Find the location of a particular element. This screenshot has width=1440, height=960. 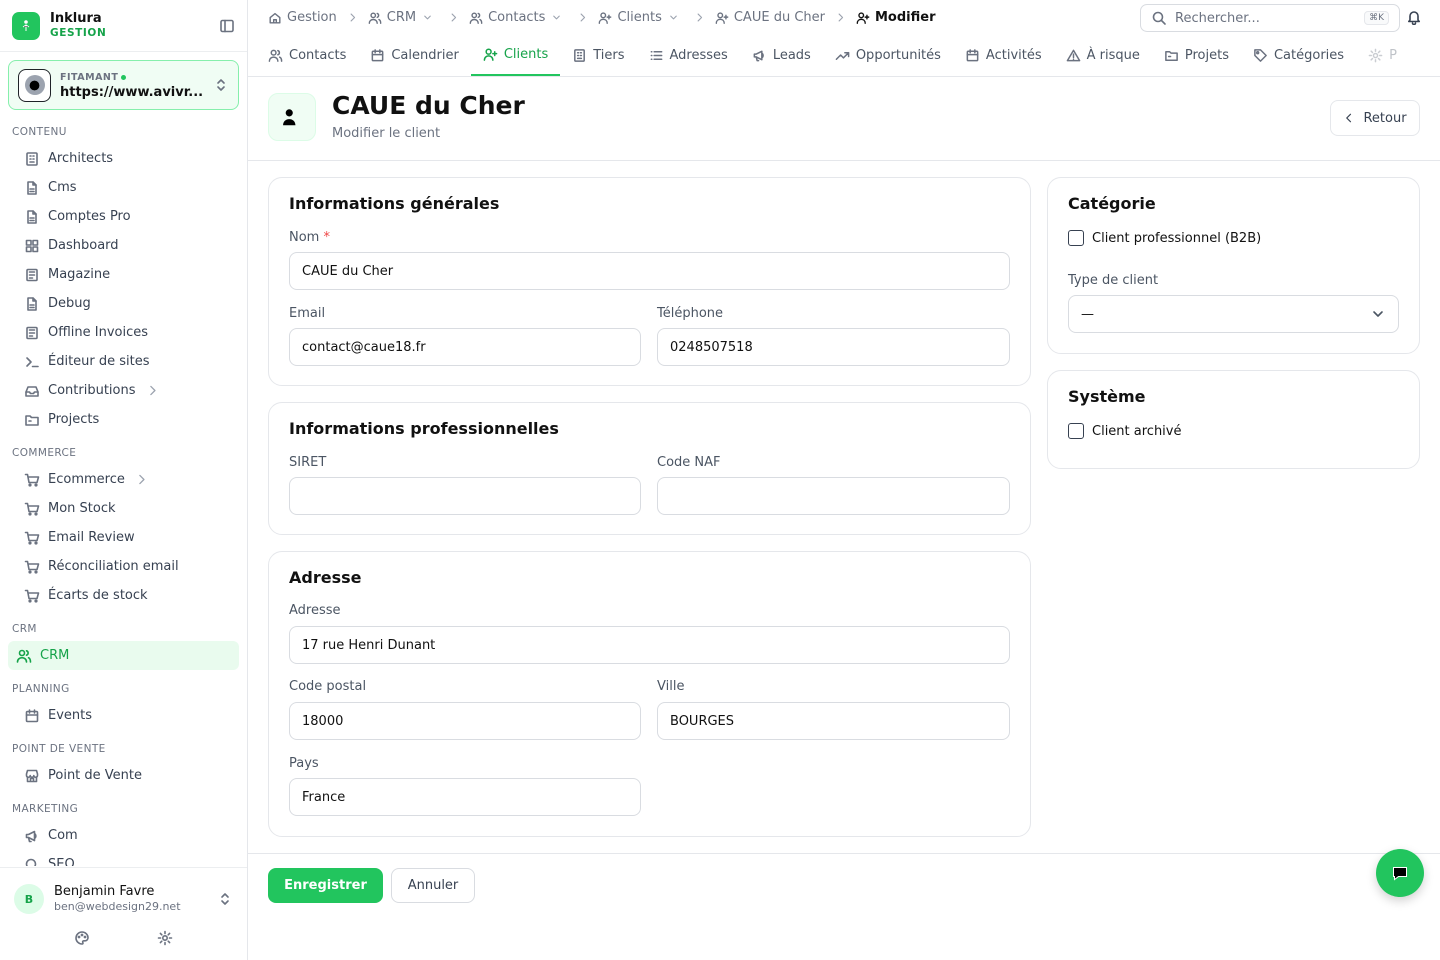

bell-icon is located at coordinates (1414, 17).